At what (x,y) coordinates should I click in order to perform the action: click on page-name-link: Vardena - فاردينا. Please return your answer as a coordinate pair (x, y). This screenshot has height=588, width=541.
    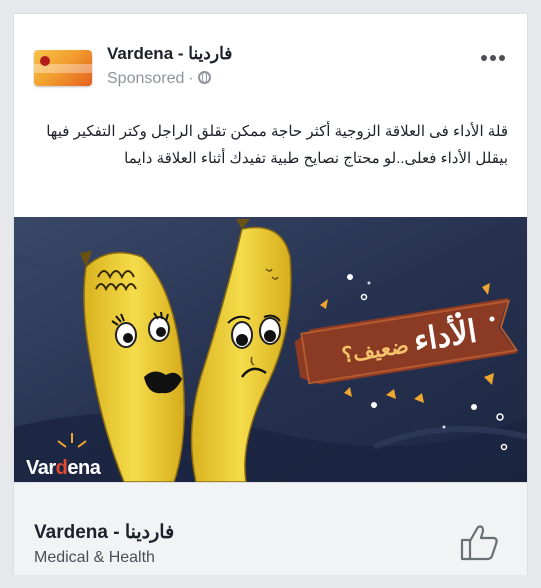
    Looking at the image, I should click on (169, 54).